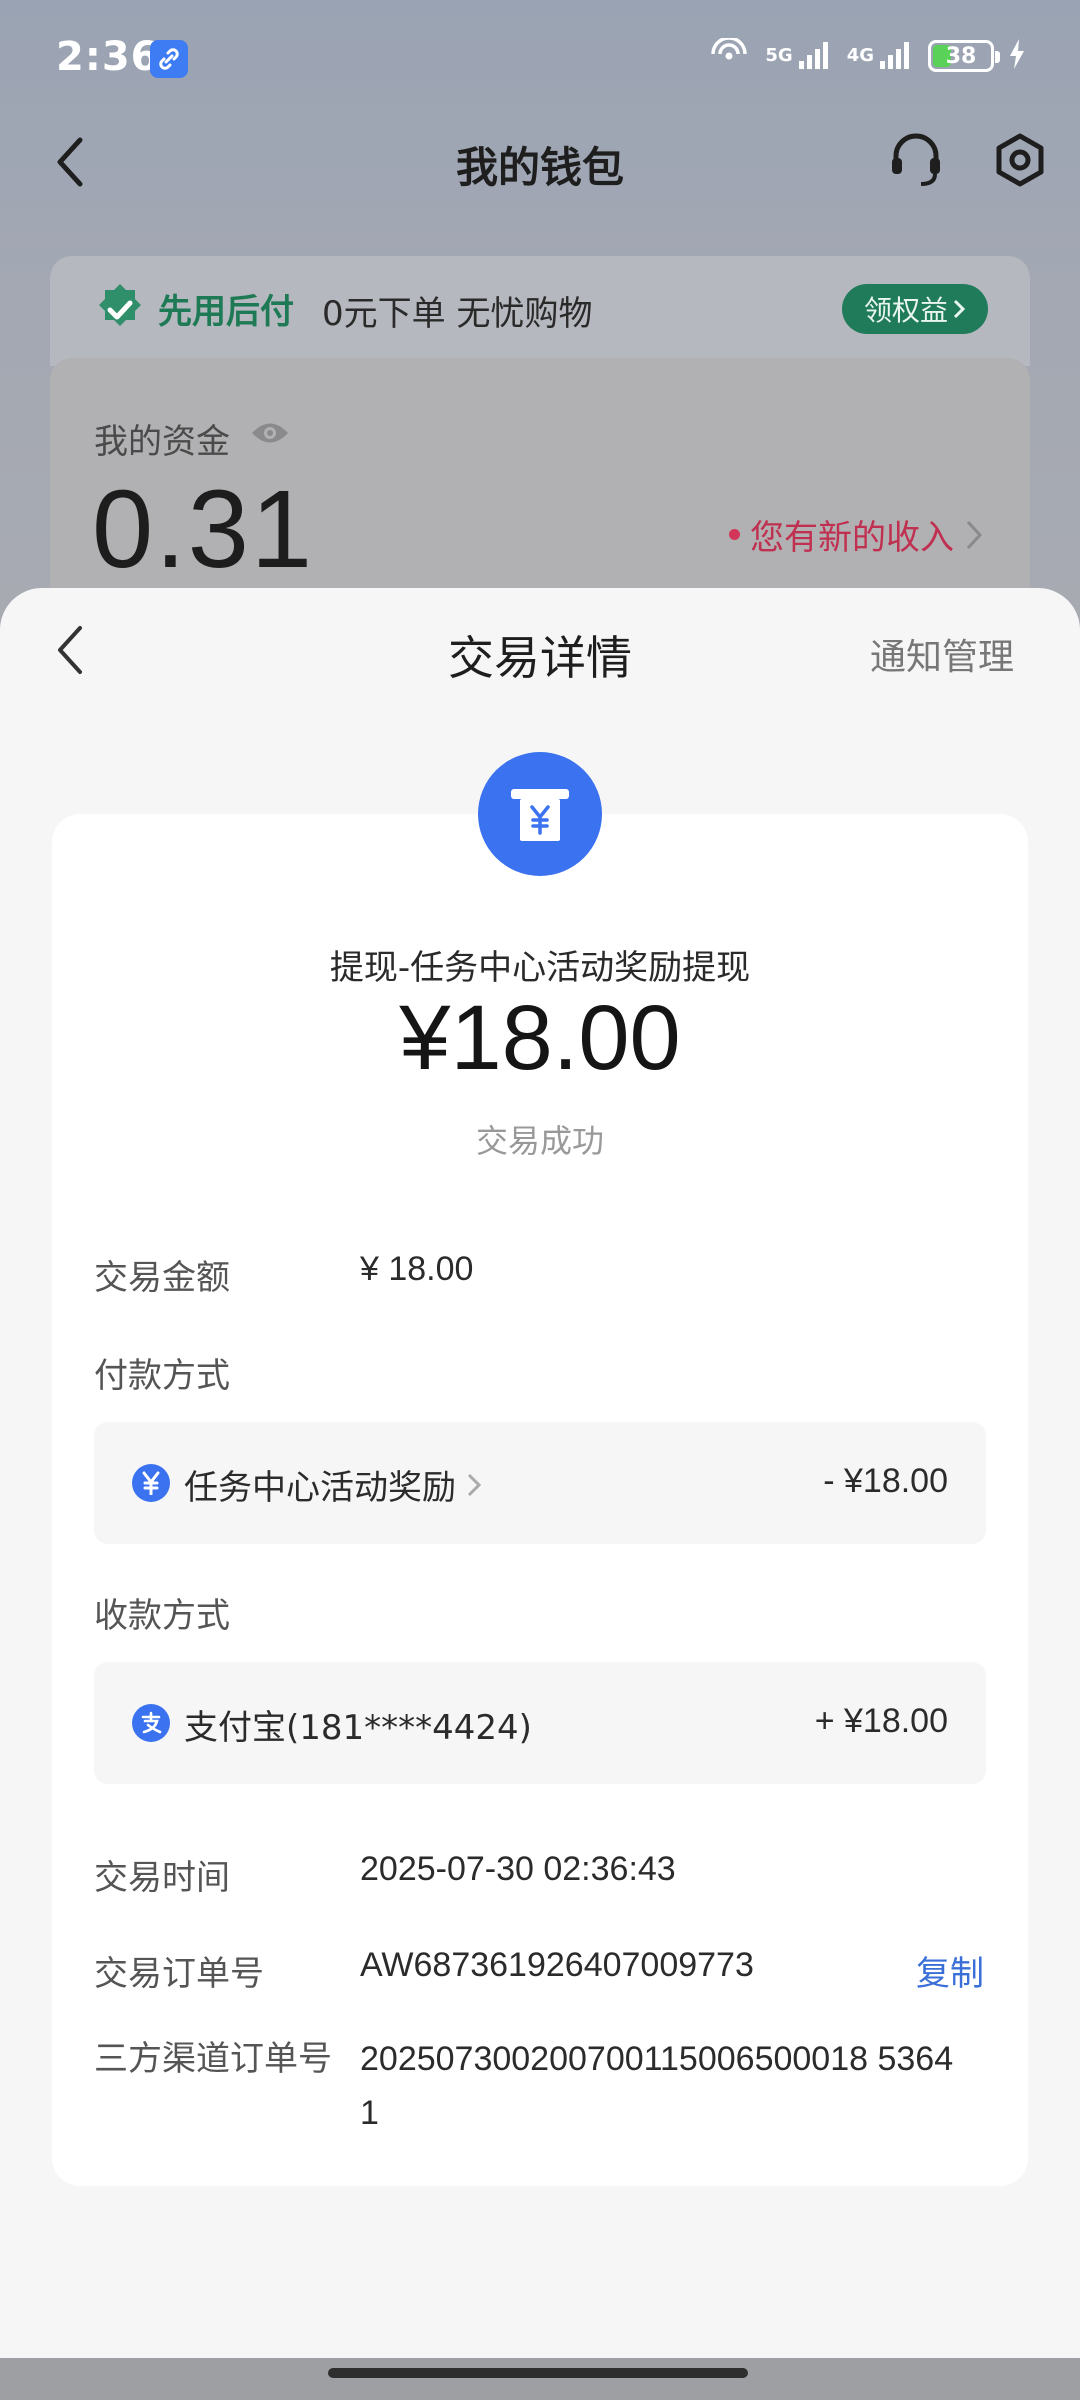 The width and height of the screenshot is (1080, 2400). What do you see at coordinates (151, 1723) in the screenshot?
I see `alipay-icon` at bounding box center [151, 1723].